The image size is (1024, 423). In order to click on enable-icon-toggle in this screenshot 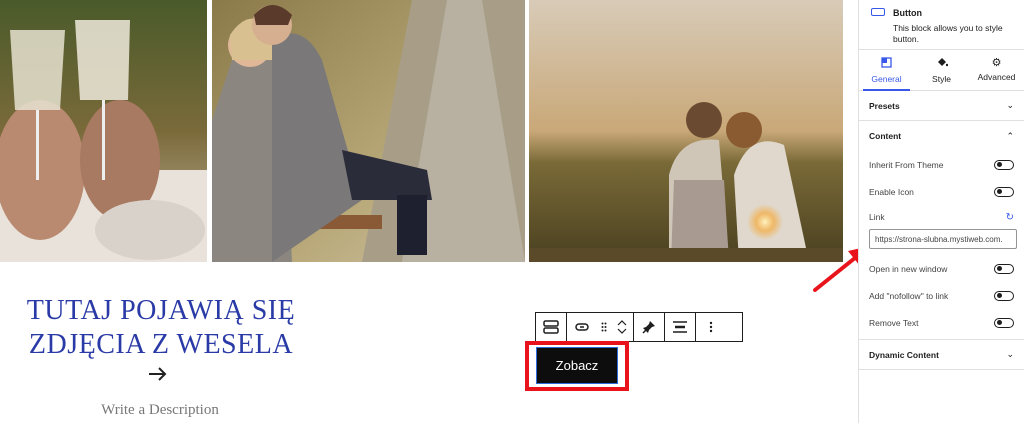, I will do `click(1004, 191)`.